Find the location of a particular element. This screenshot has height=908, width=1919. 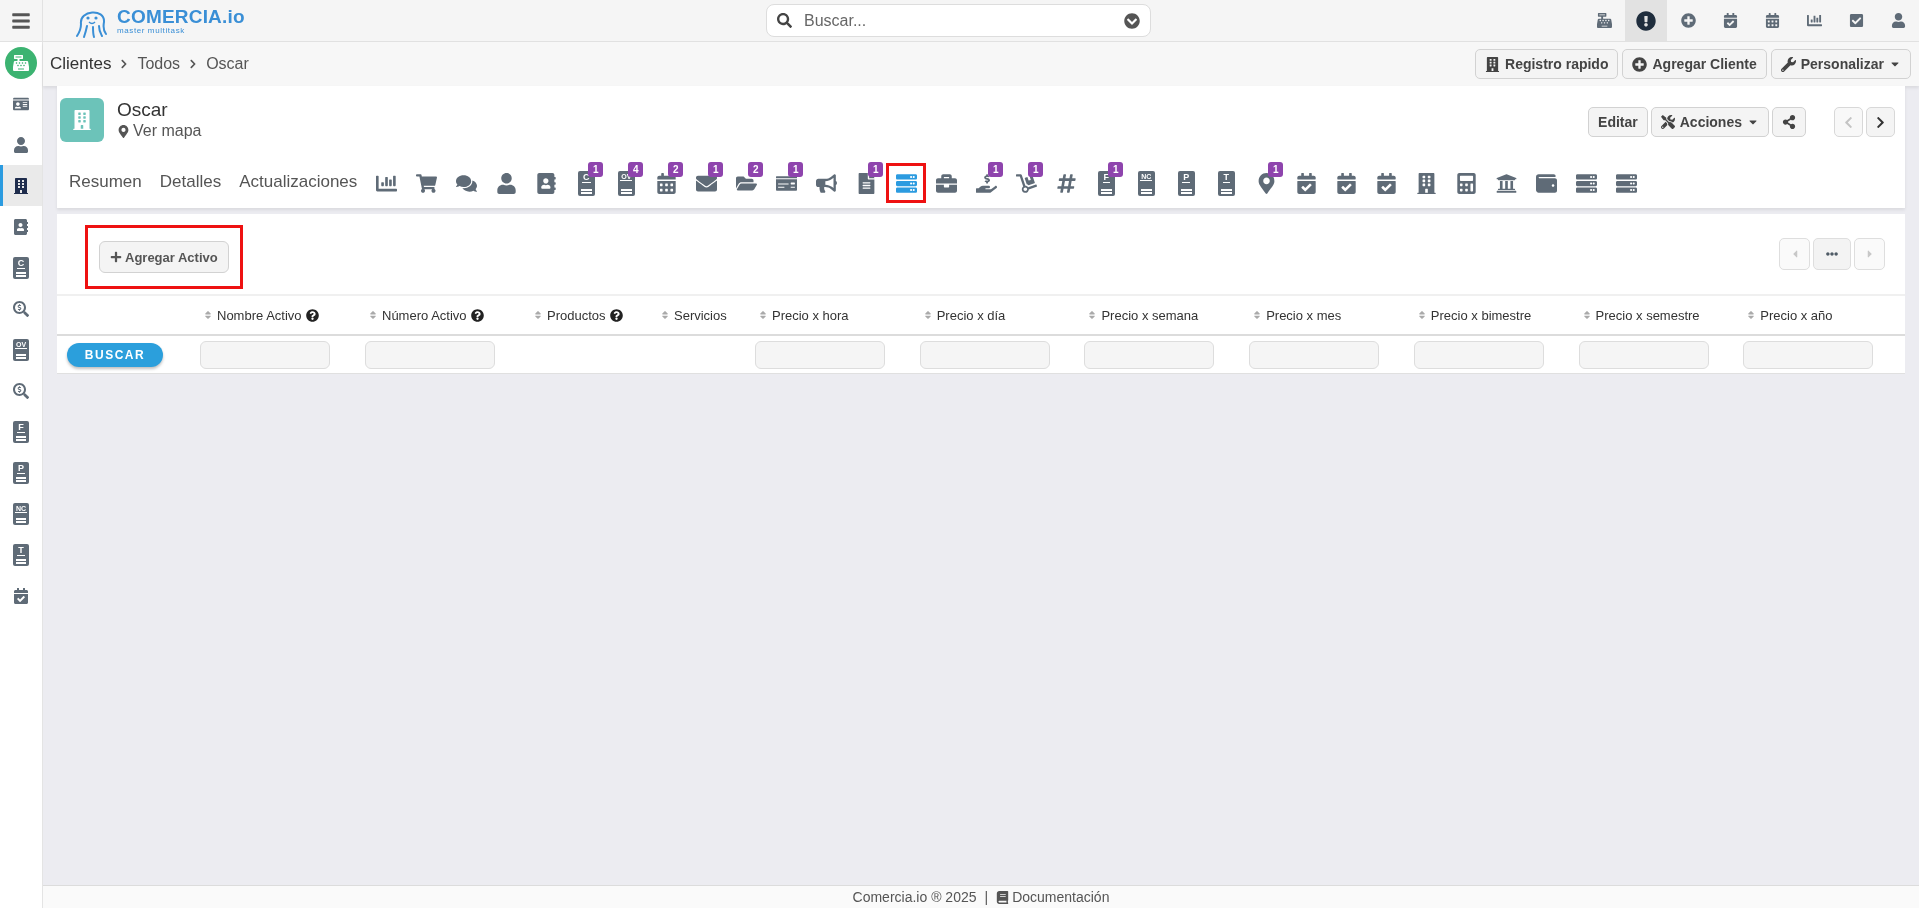

bar-chart-icon is located at coordinates (1814, 20).